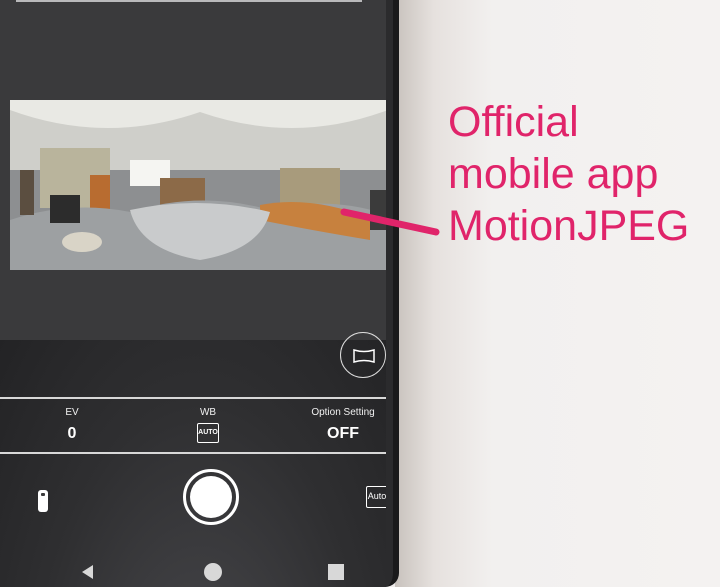 The width and height of the screenshot is (720, 587). I want to click on ev-control: EV 0, so click(72, 425).